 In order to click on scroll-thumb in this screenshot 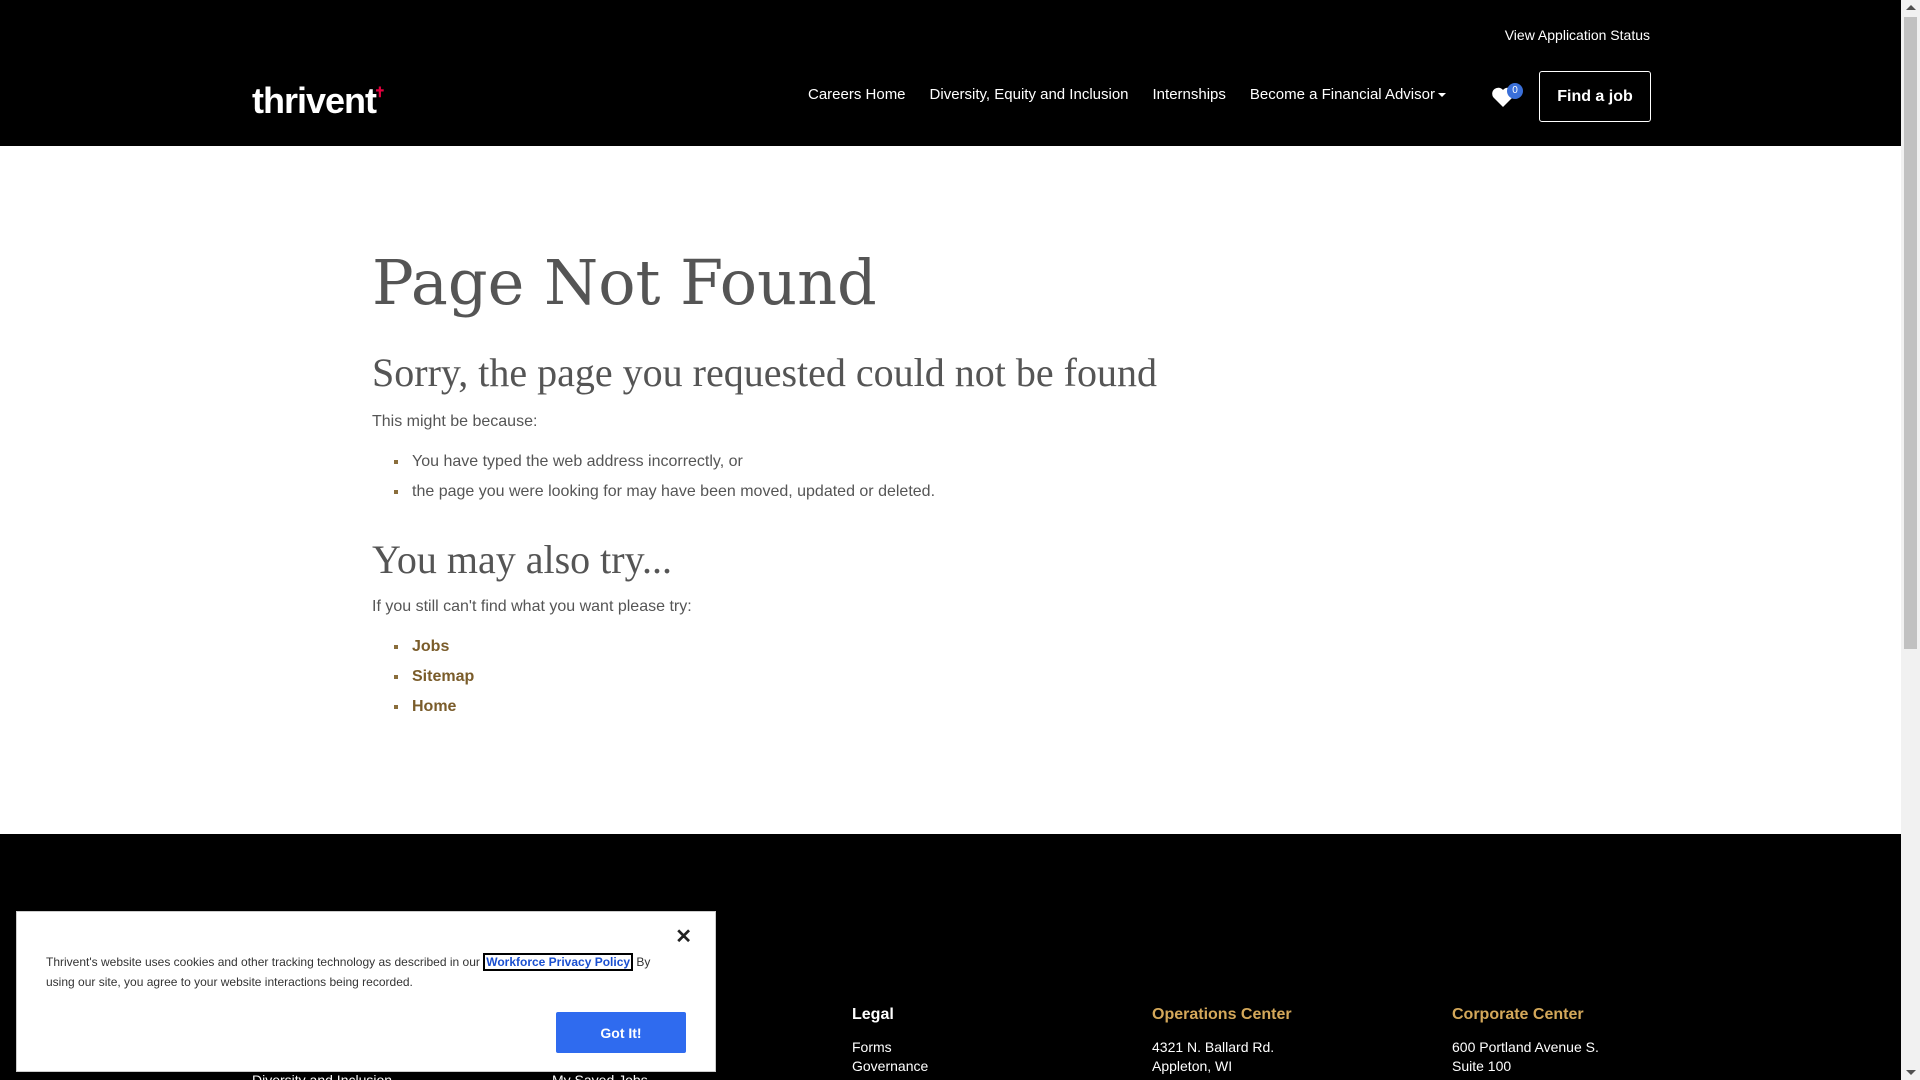, I will do `click(1910, 333)`.